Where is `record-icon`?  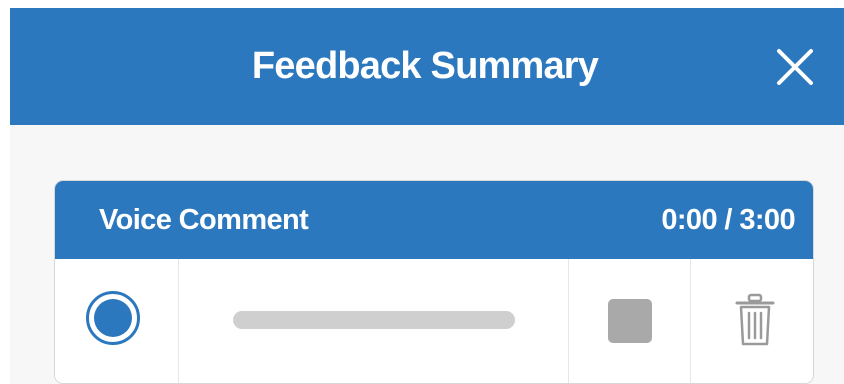
record-icon is located at coordinates (113, 318).